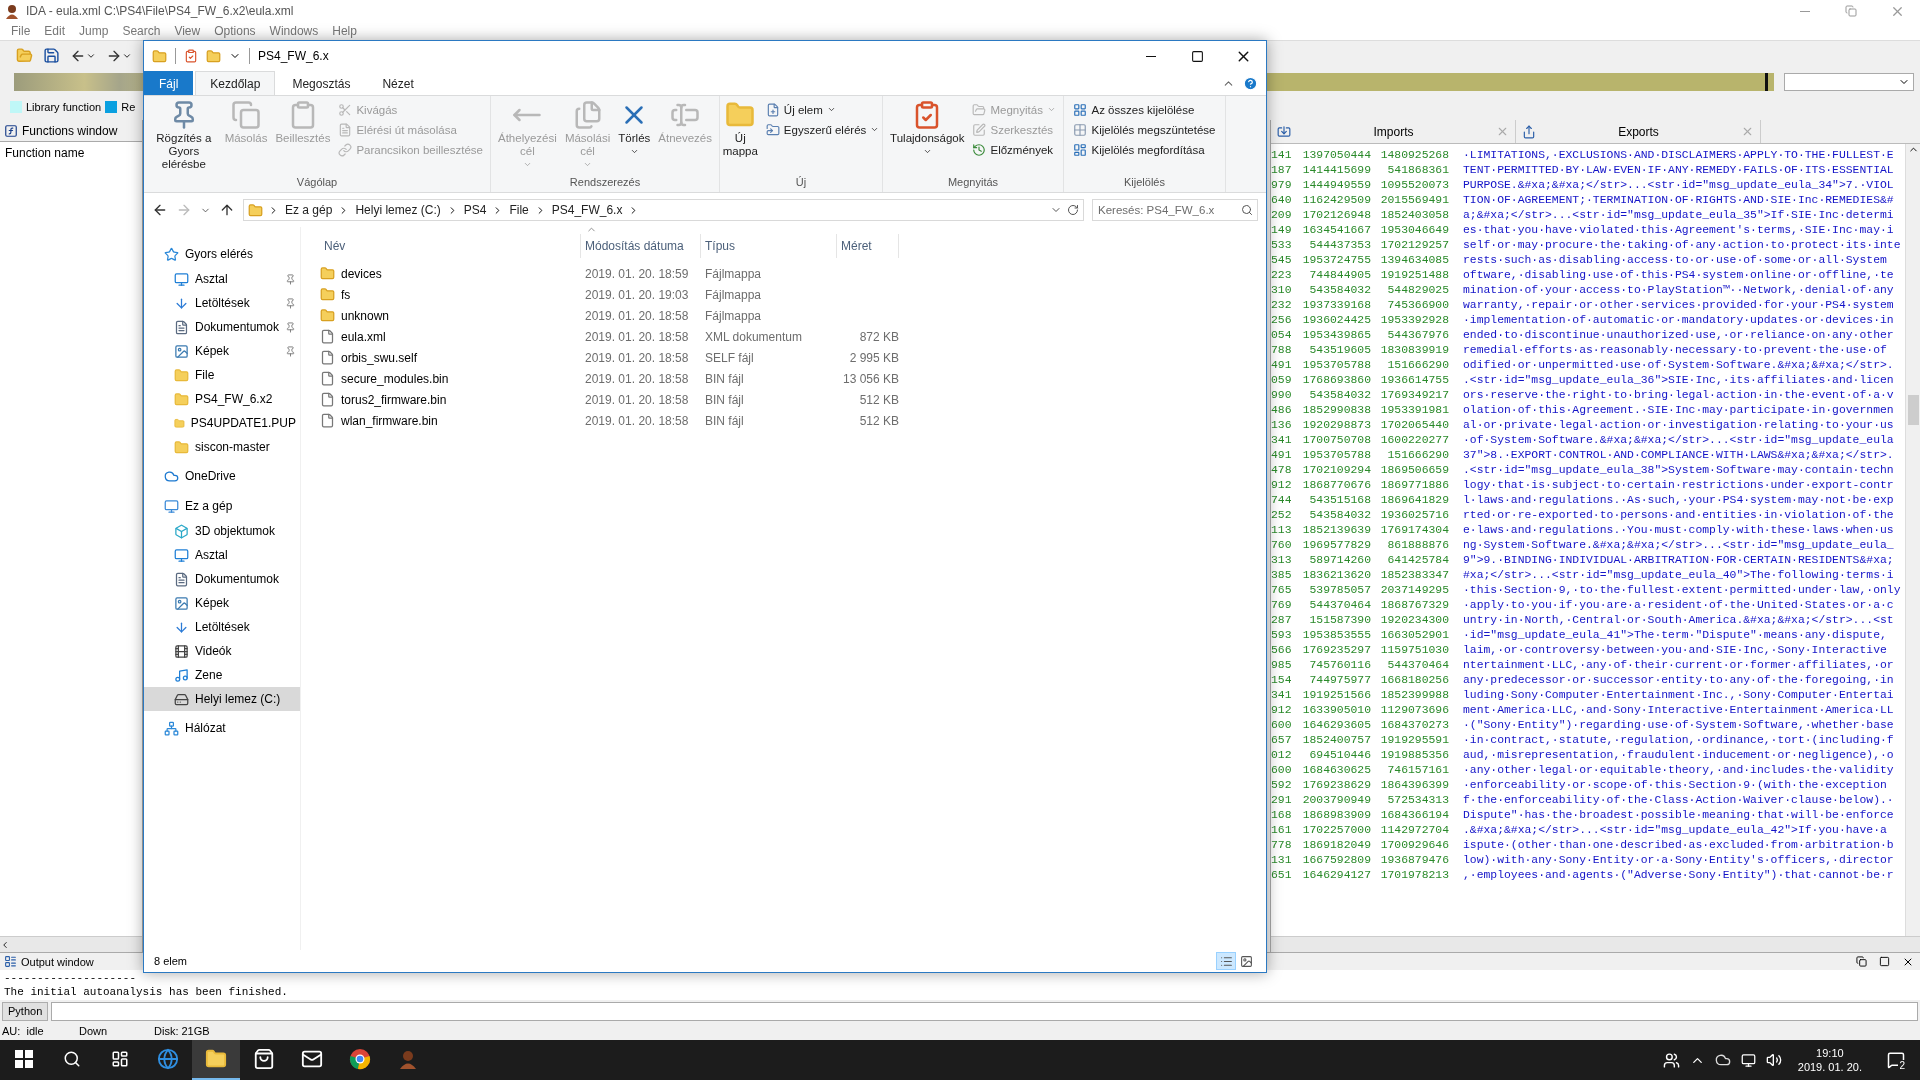  What do you see at coordinates (187, 31) in the screenshot?
I see `menu-item: View` at bounding box center [187, 31].